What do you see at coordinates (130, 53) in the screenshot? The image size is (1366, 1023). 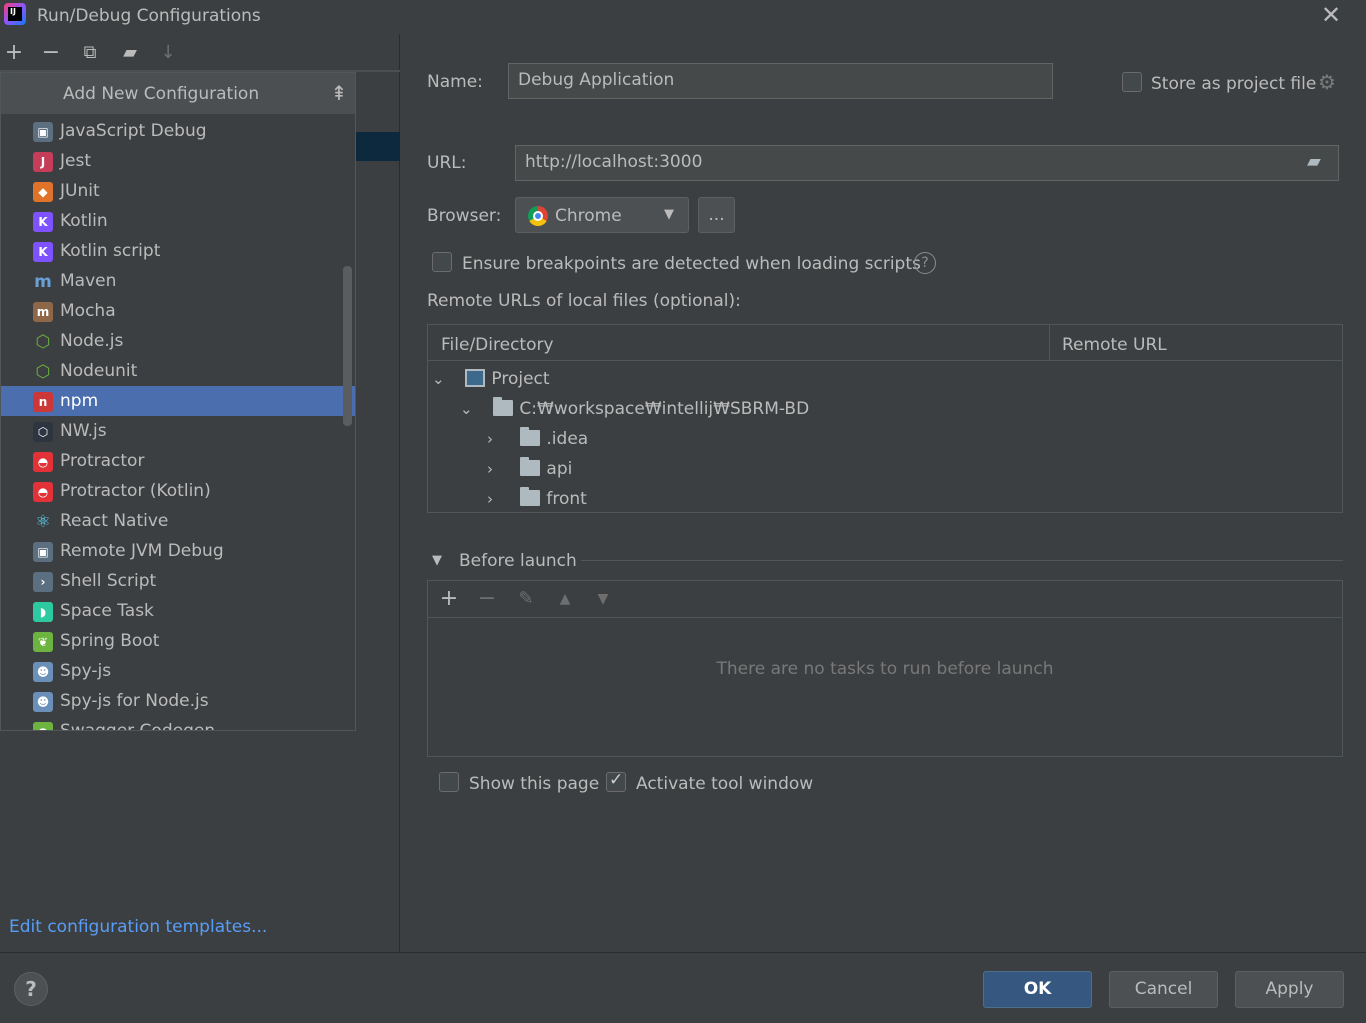 I see `new-folder-icon: ▰` at bounding box center [130, 53].